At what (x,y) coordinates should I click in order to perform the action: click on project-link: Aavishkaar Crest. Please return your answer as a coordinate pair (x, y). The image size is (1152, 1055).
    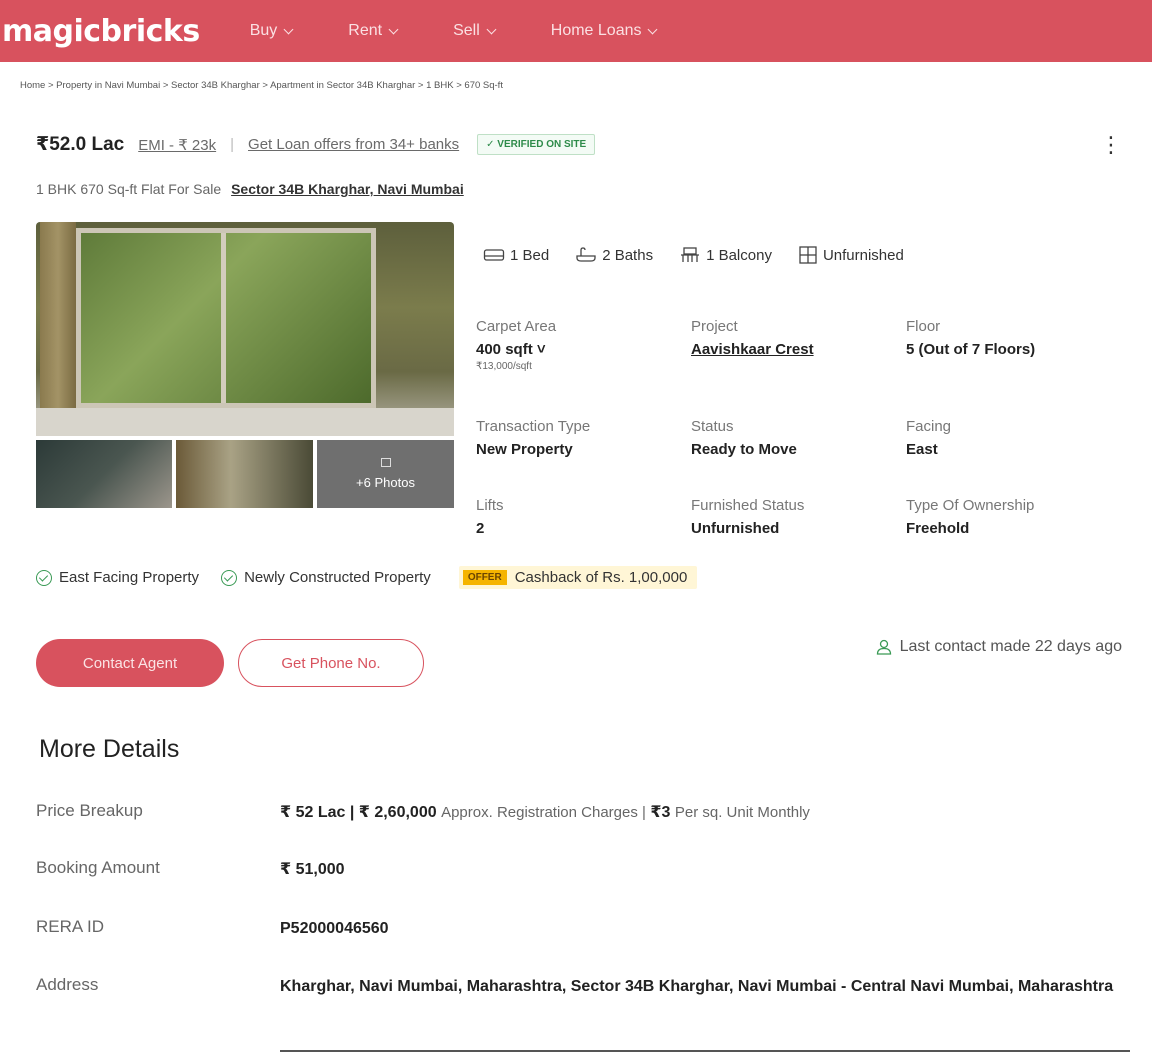
    Looking at the image, I should click on (752, 349).